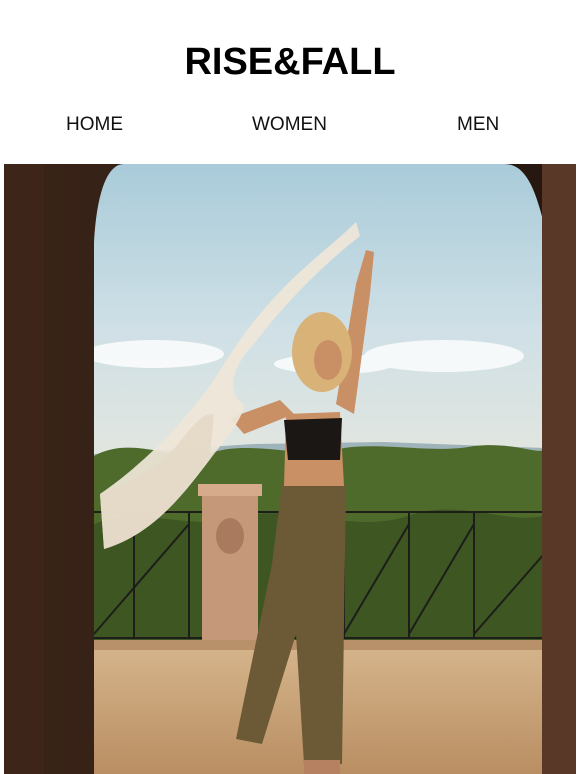 This screenshot has width=580, height=774. Describe the element at coordinates (290, 62) in the screenshot. I see `brand-logo: RISE&FALL` at that location.